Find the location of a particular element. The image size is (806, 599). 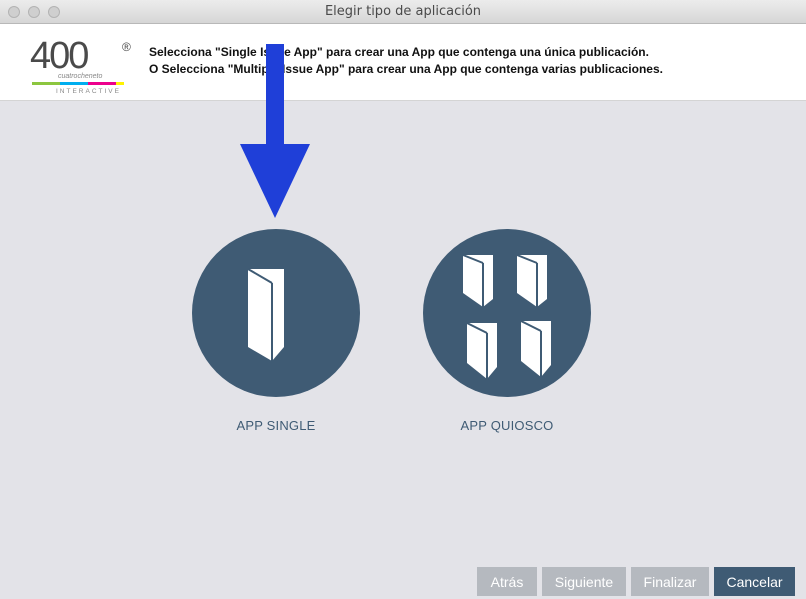

logo-tagline: INTERACTIVE is located at coordinates (88, 91).